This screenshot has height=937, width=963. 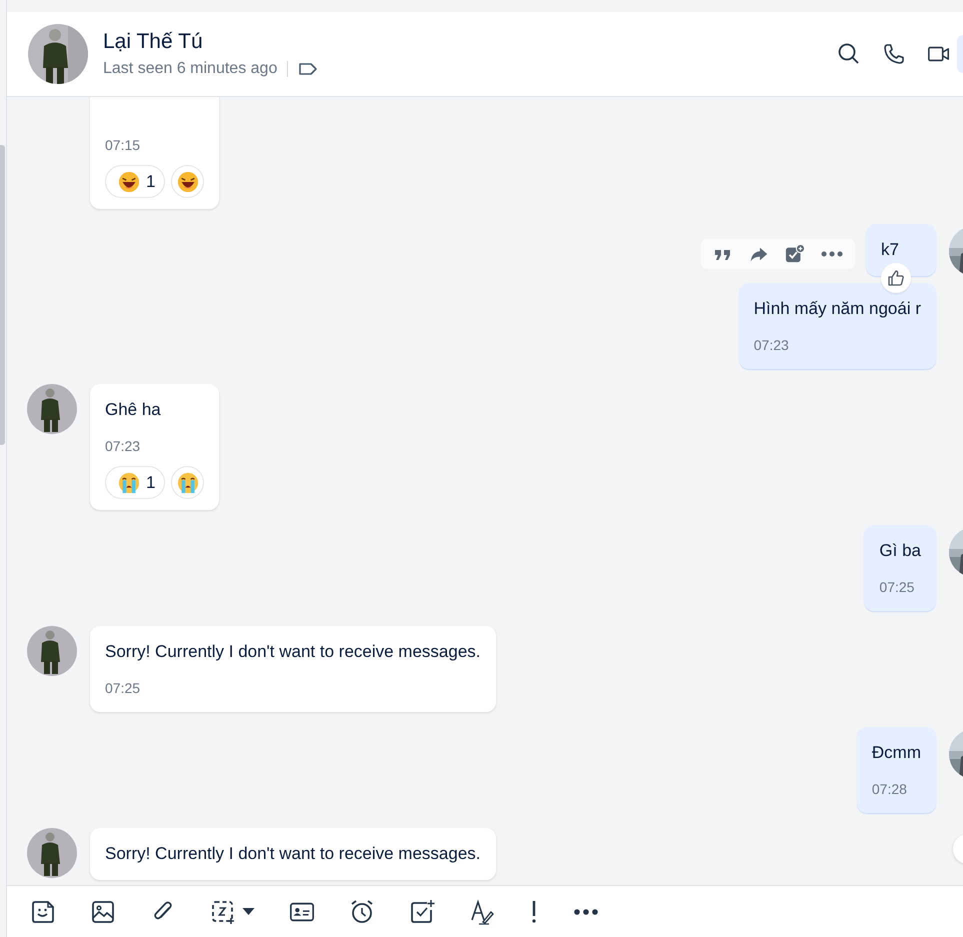 What do you see at coordinates (482, 911) in the screenshot?
I see `text-format-icon` at bounding box center [482, 911].